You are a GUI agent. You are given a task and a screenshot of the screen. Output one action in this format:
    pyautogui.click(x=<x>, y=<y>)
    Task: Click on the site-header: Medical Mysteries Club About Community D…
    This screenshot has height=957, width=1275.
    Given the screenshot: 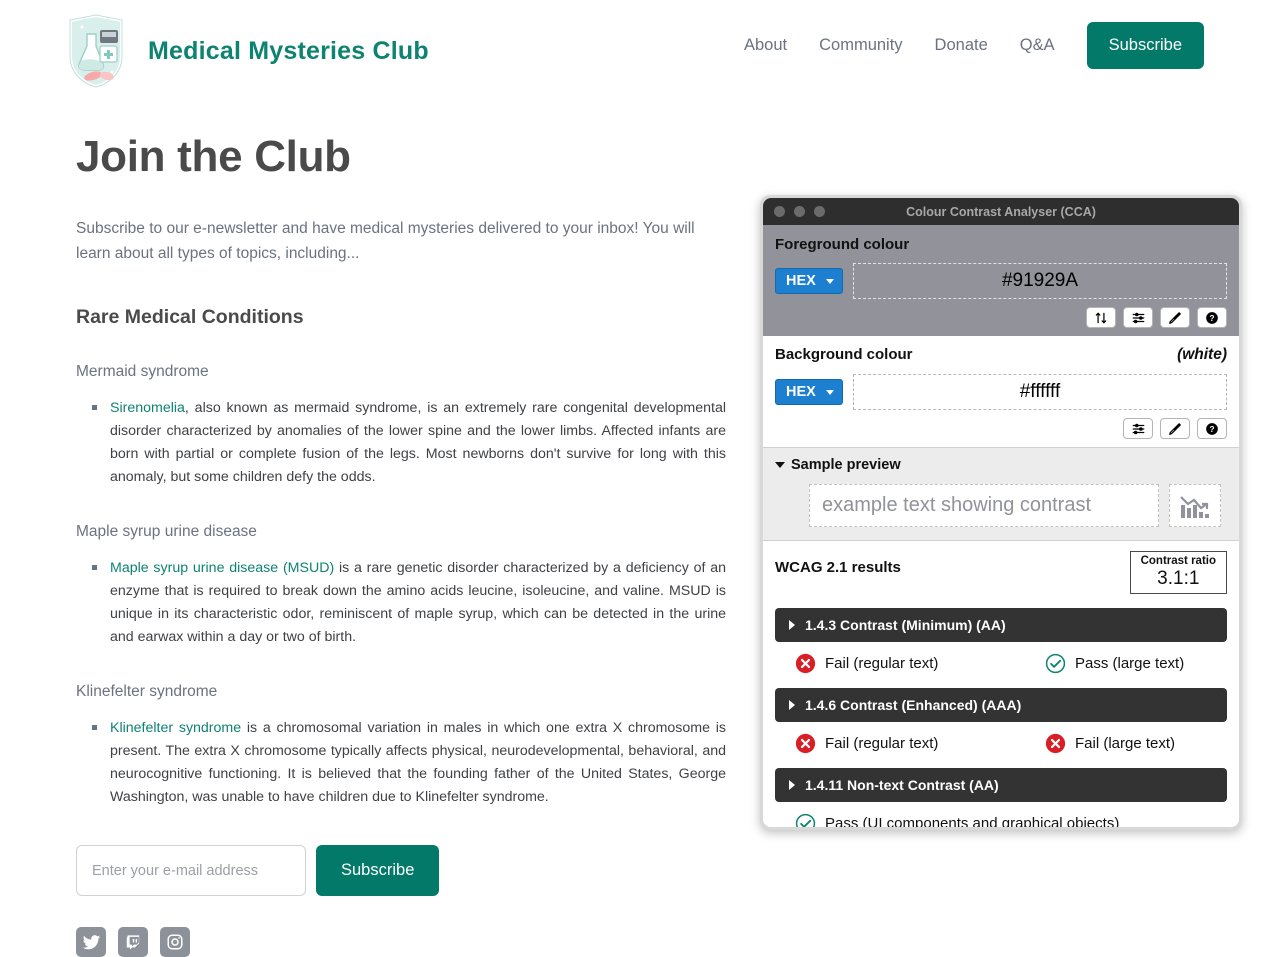 What is the action you would take?
    pyautogui.click(x=637, y=49)
    